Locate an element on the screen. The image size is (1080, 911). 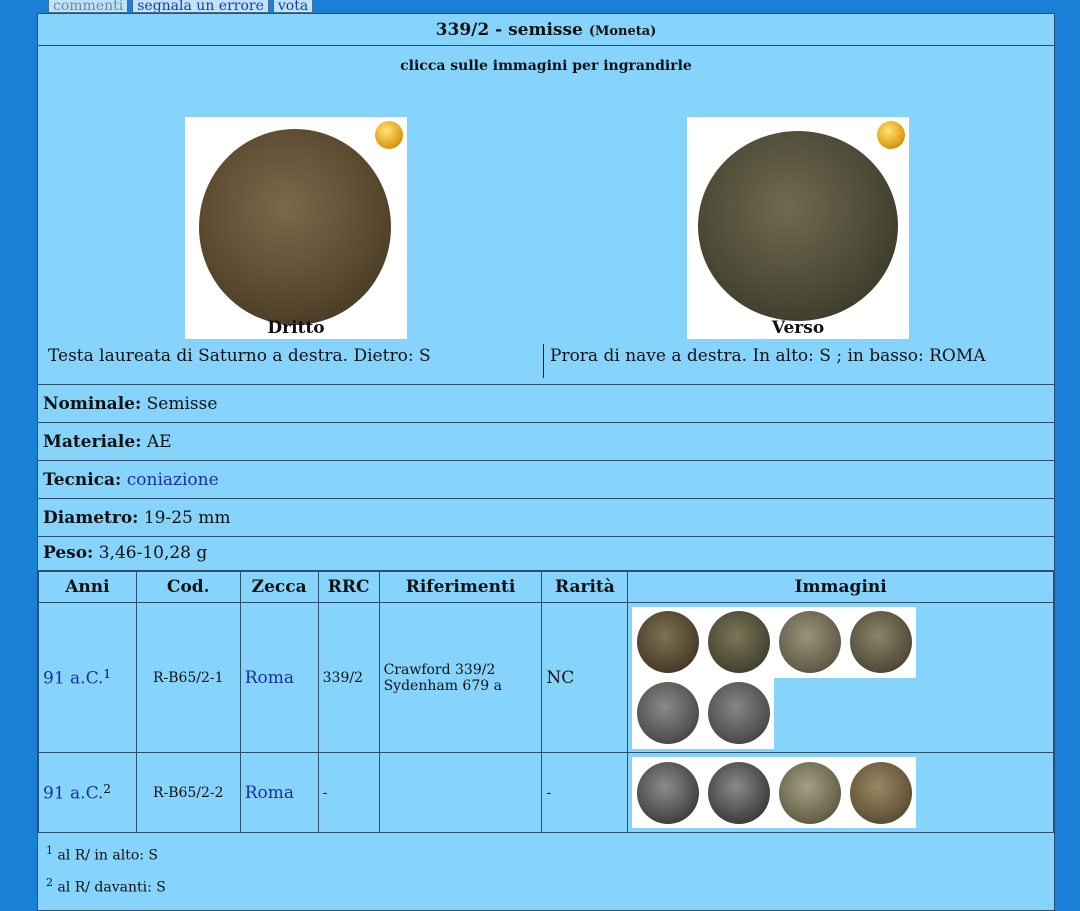
header-cod: Cod. is located at coordinates (188, 587).